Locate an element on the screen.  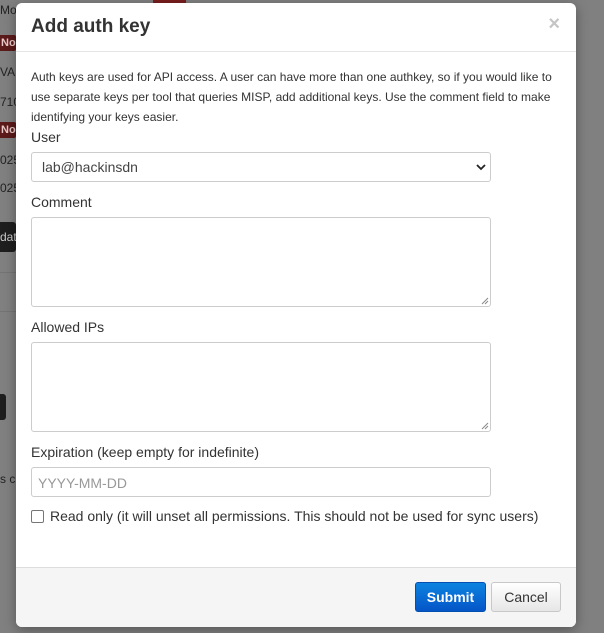
user-select-value: lab@hackinsdn is located at coordinates (90, 167).